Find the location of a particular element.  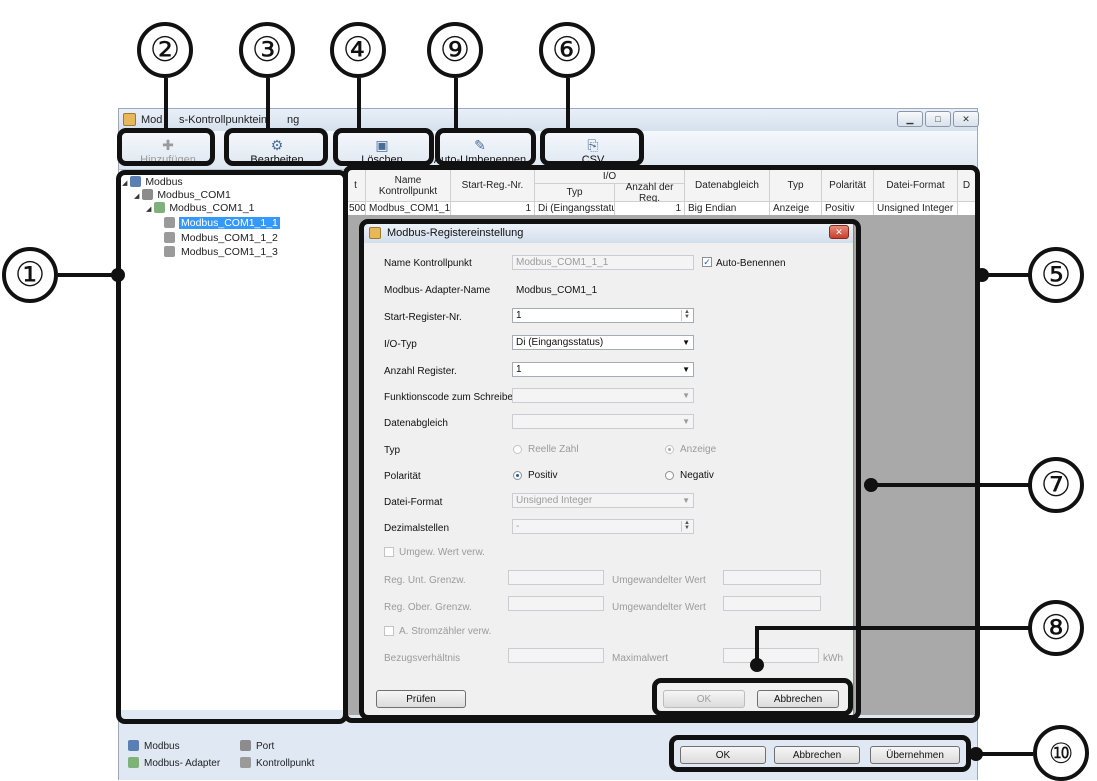

legend-adapter: Modbus- Adapter is located at coordinates (174, 763).